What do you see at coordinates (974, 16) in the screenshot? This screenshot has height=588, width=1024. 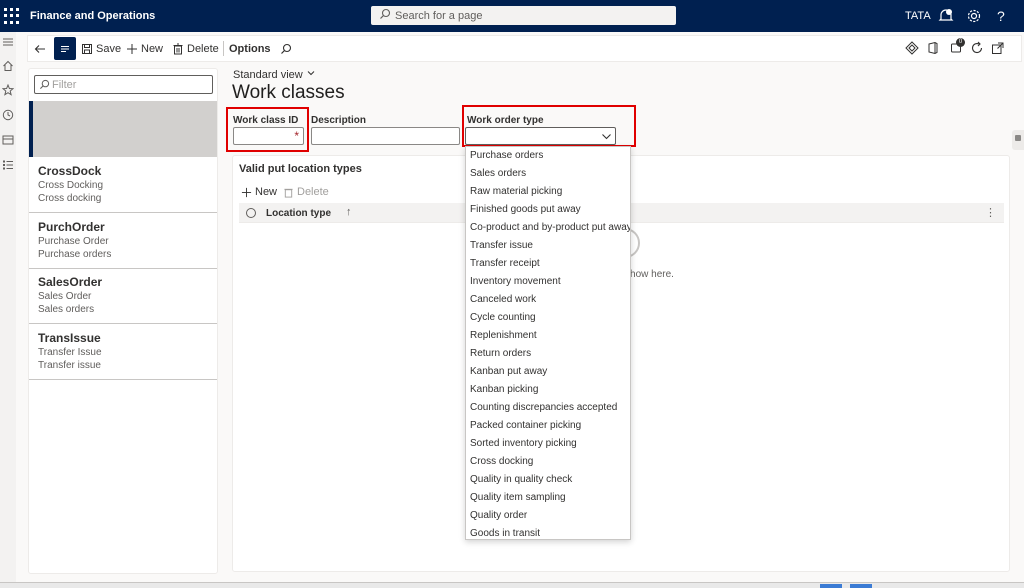 I see `gear-icon` at bounding box center [974, 16].